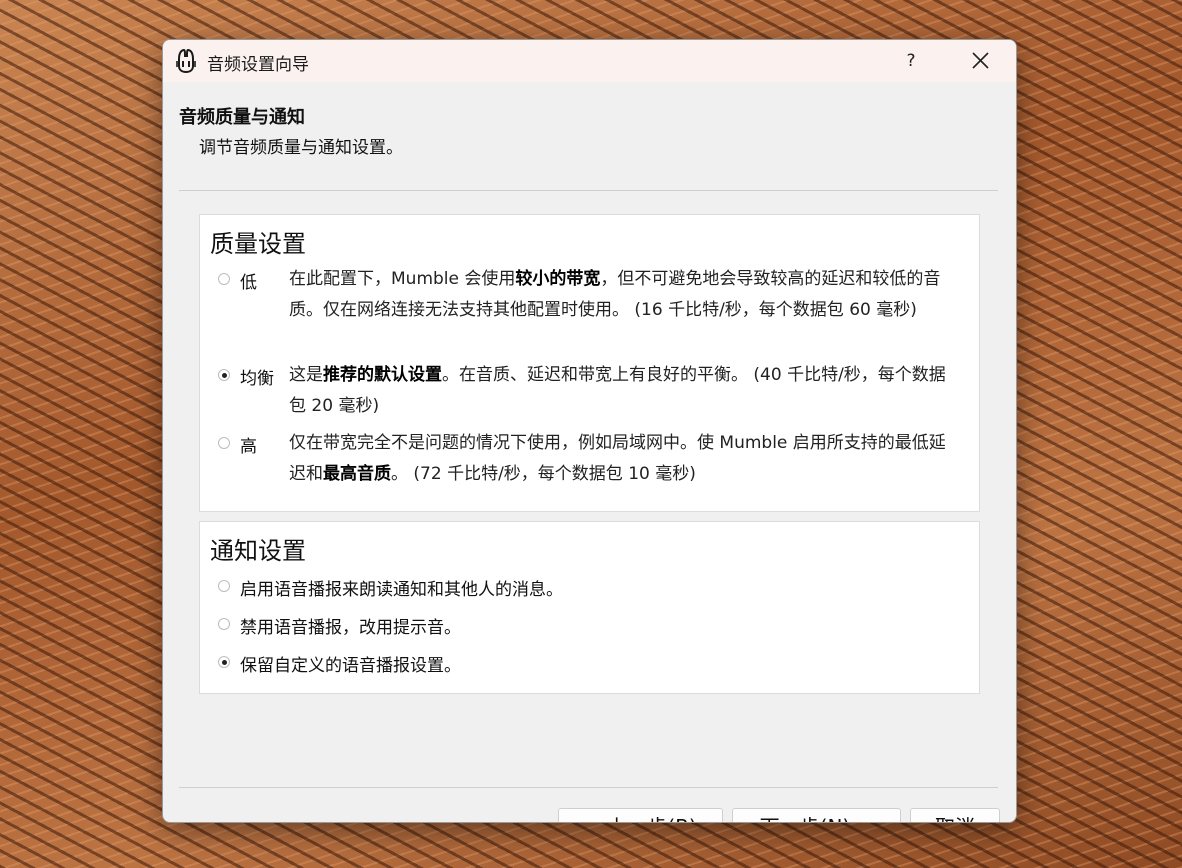 The width and height of the screenshot is (1182, 868). Describe the element at coordinates (301, 148) in the screenshot. I see `page-subtitle: 调节音频质量与通知设置。` at that location.